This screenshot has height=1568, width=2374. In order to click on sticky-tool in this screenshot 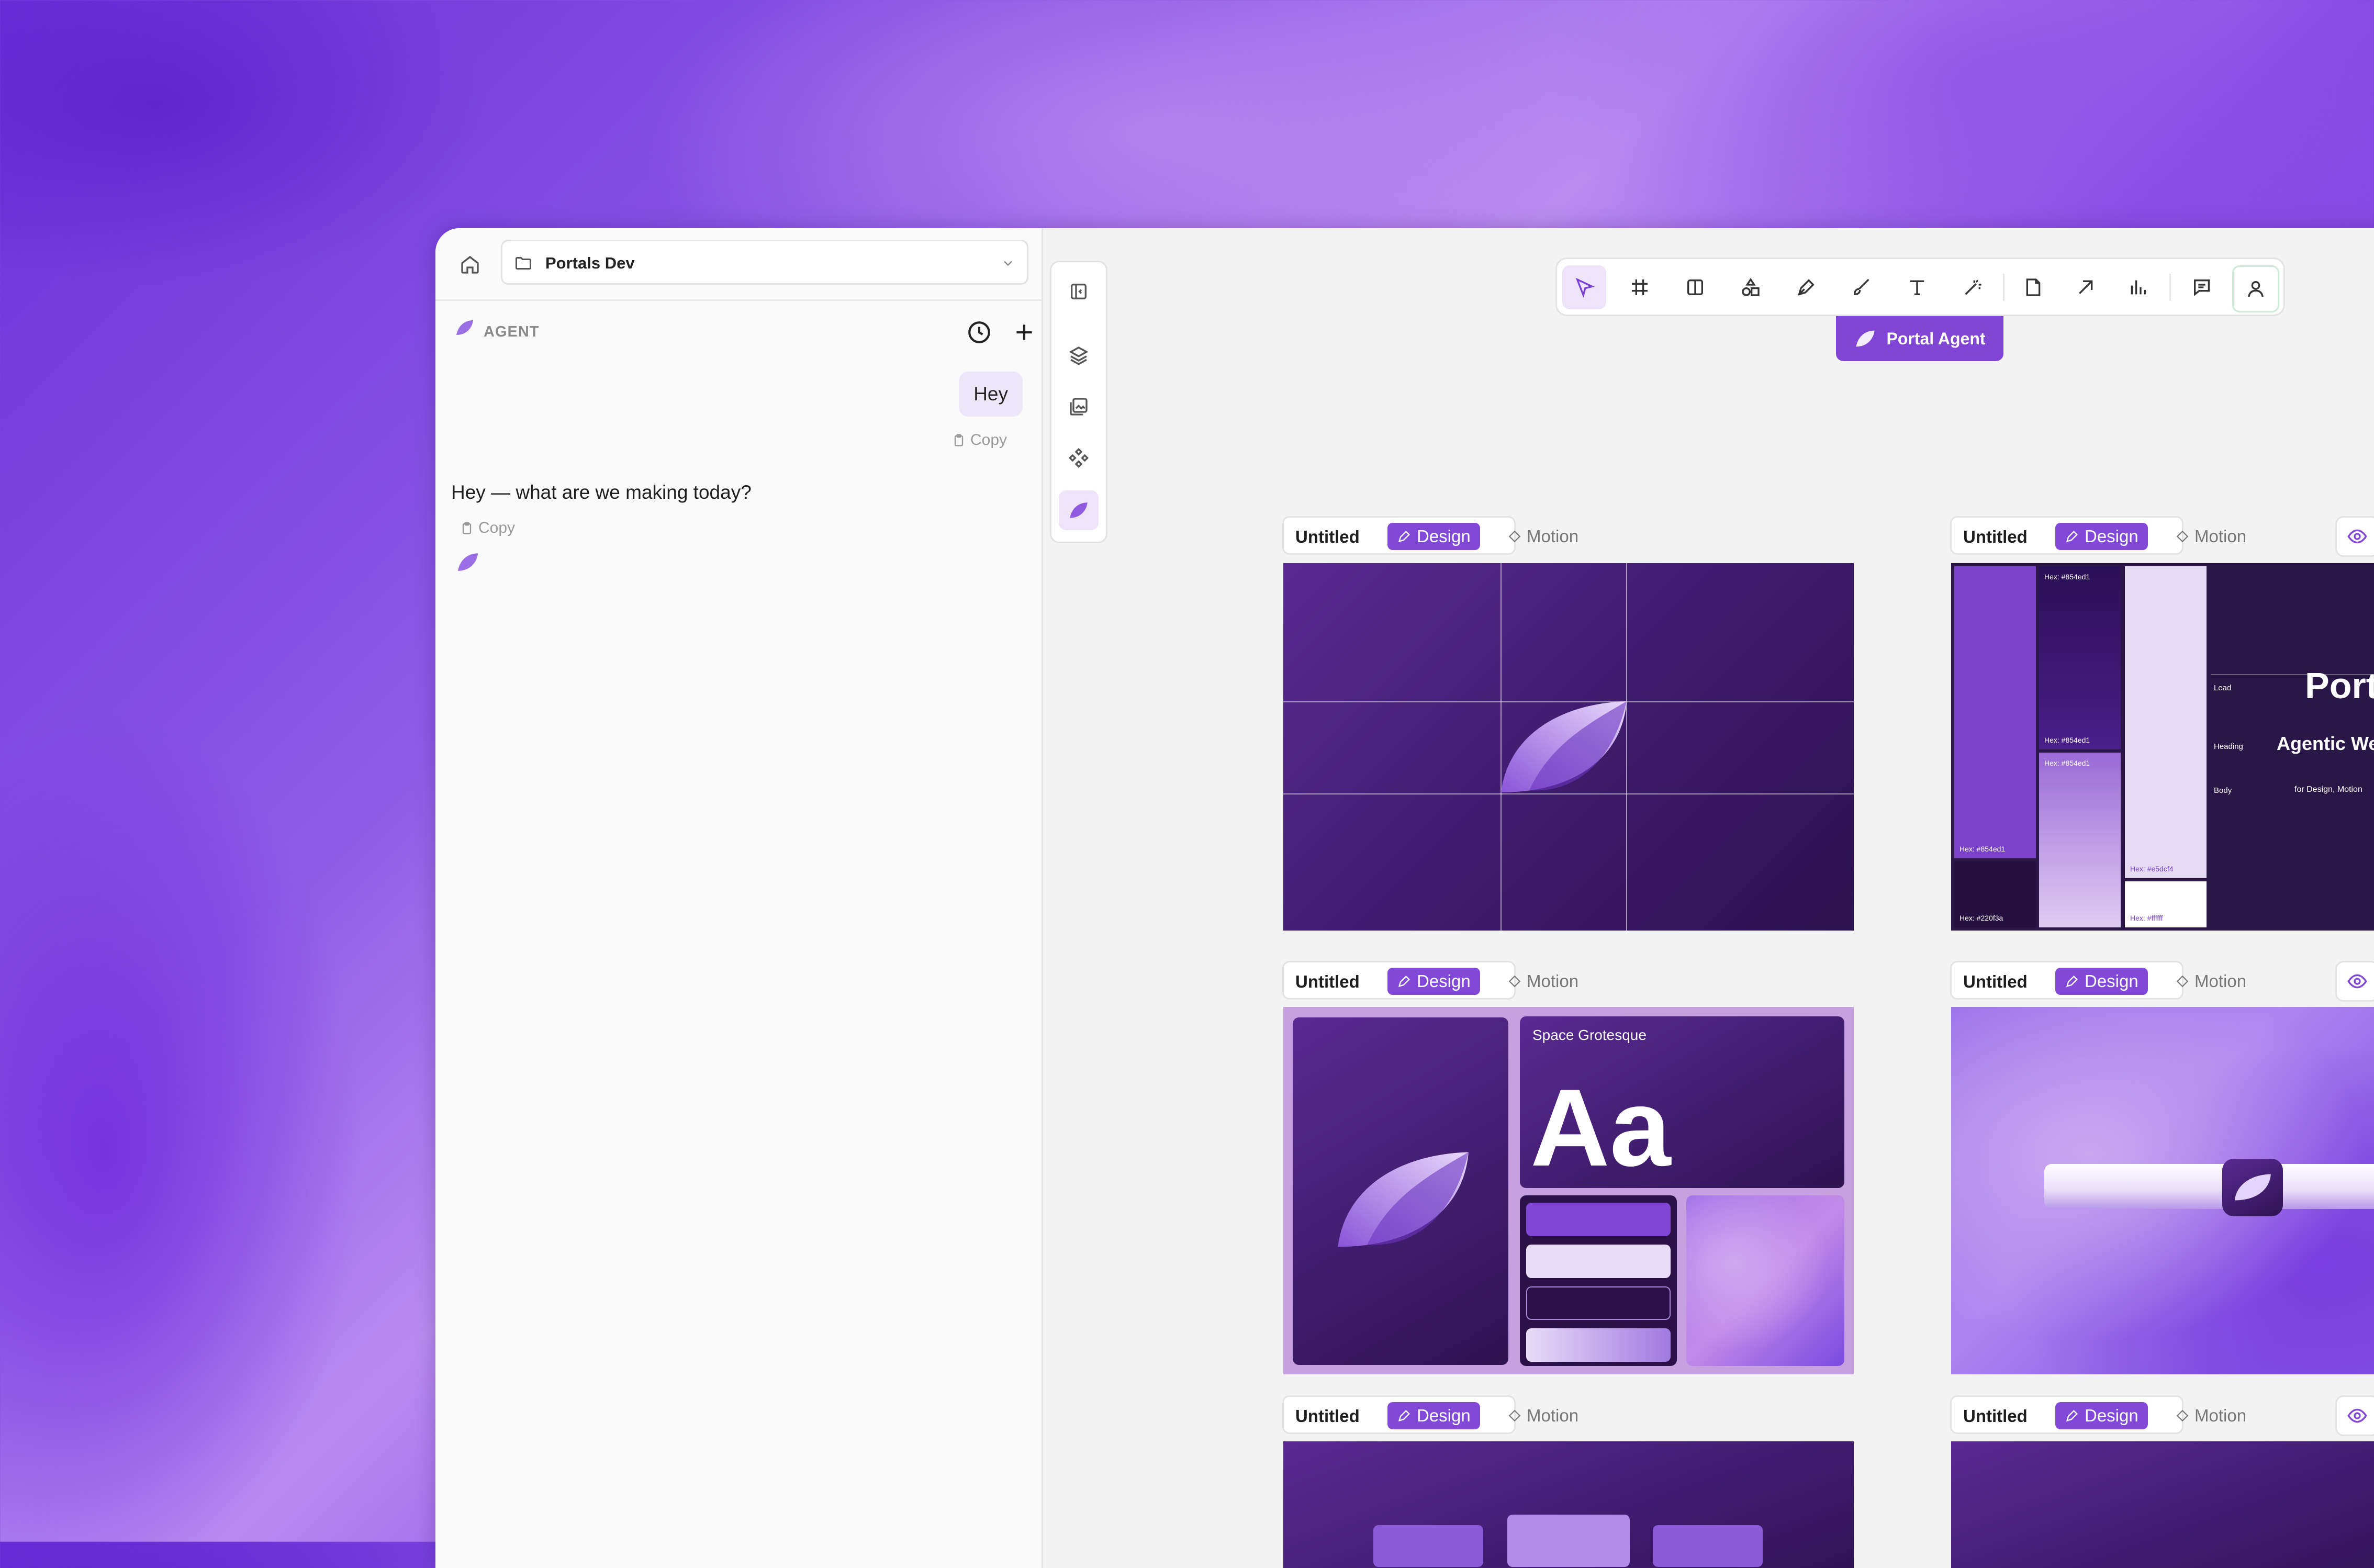, I will do `click(2033, 287)`.